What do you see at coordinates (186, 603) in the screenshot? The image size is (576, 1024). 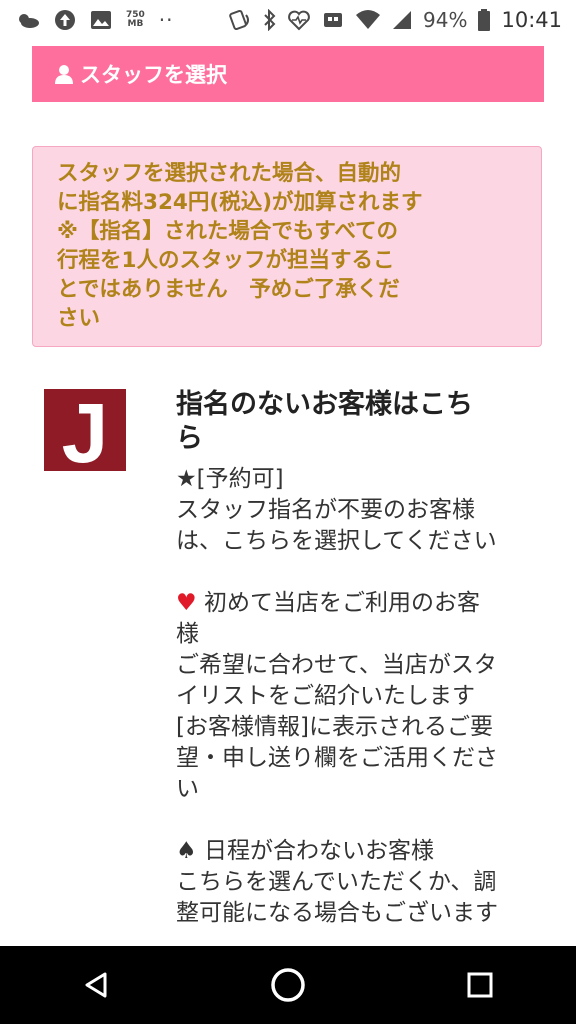 I see `heart-icon: ♥` at bounding box center [186, 603].